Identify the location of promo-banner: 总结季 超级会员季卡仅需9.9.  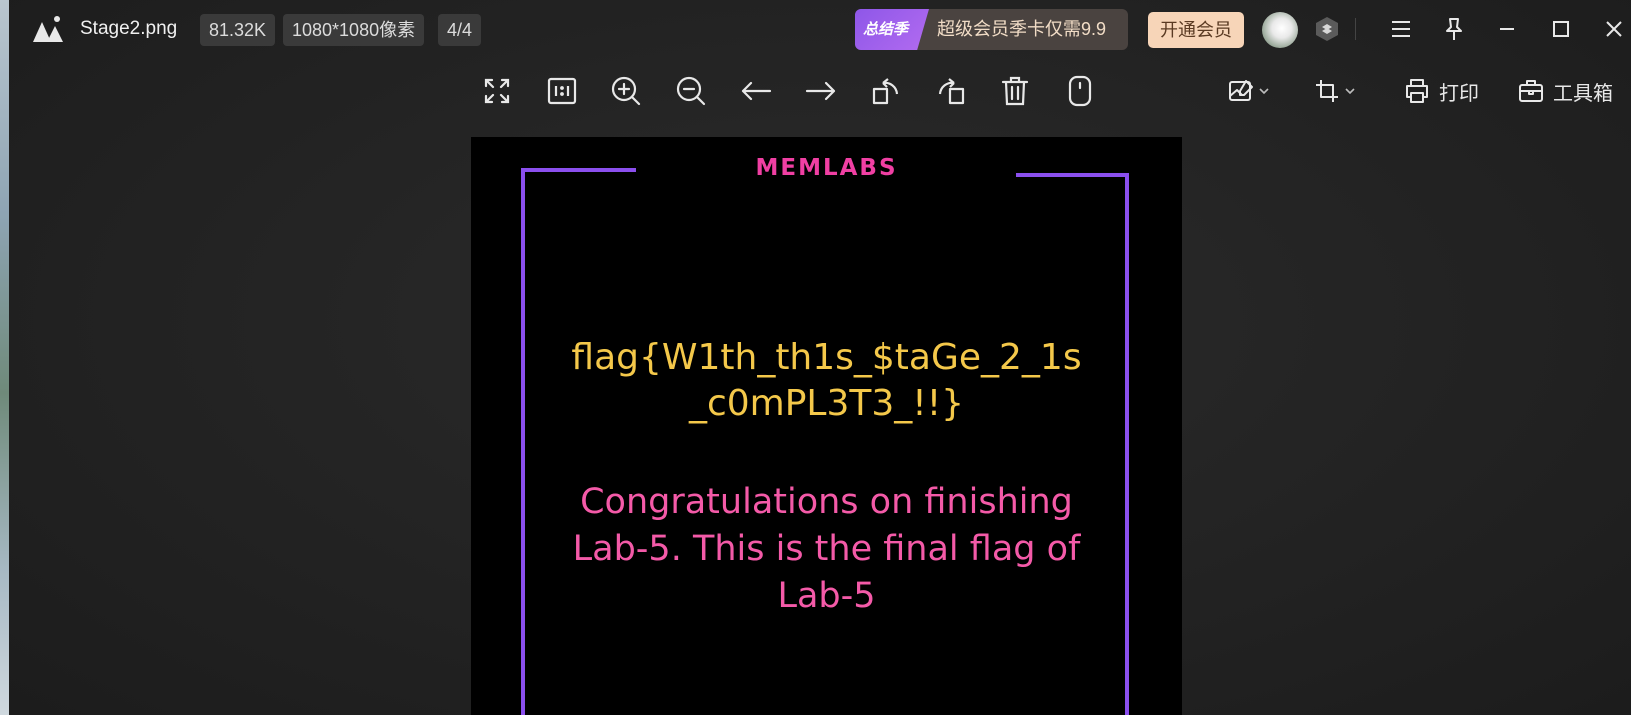
(991, 29).